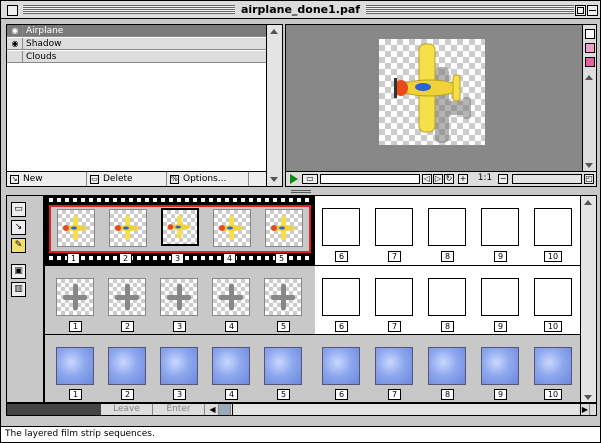 The image size is (601, 443). I want to click on frame-number: 6, so click(341, 394).